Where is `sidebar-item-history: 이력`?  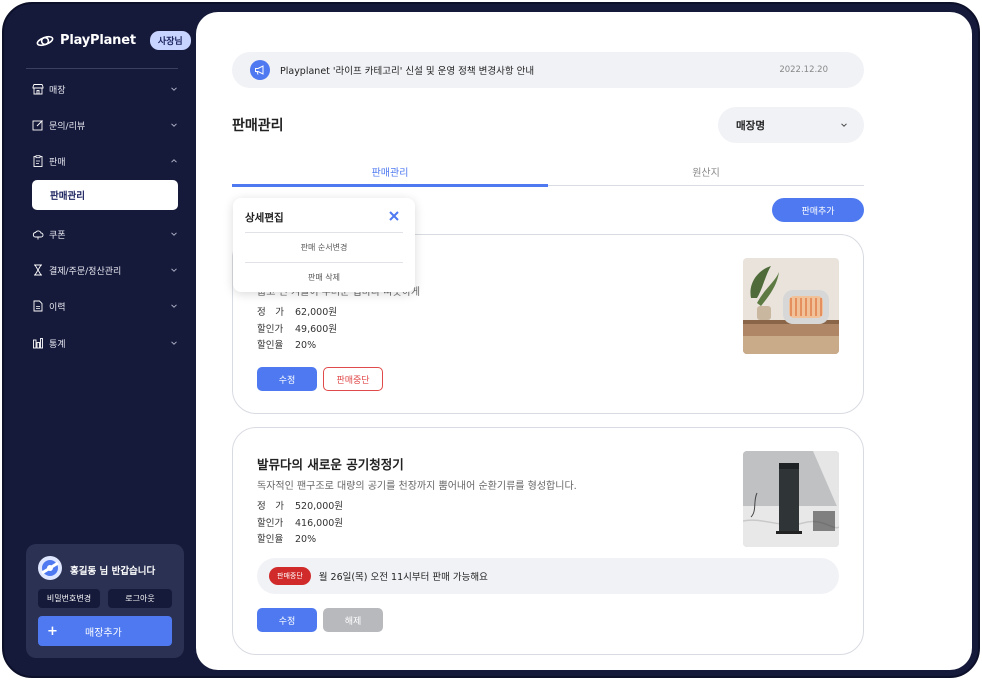
sidebar-item-history: 이력 is located at coordinates (105, 306).